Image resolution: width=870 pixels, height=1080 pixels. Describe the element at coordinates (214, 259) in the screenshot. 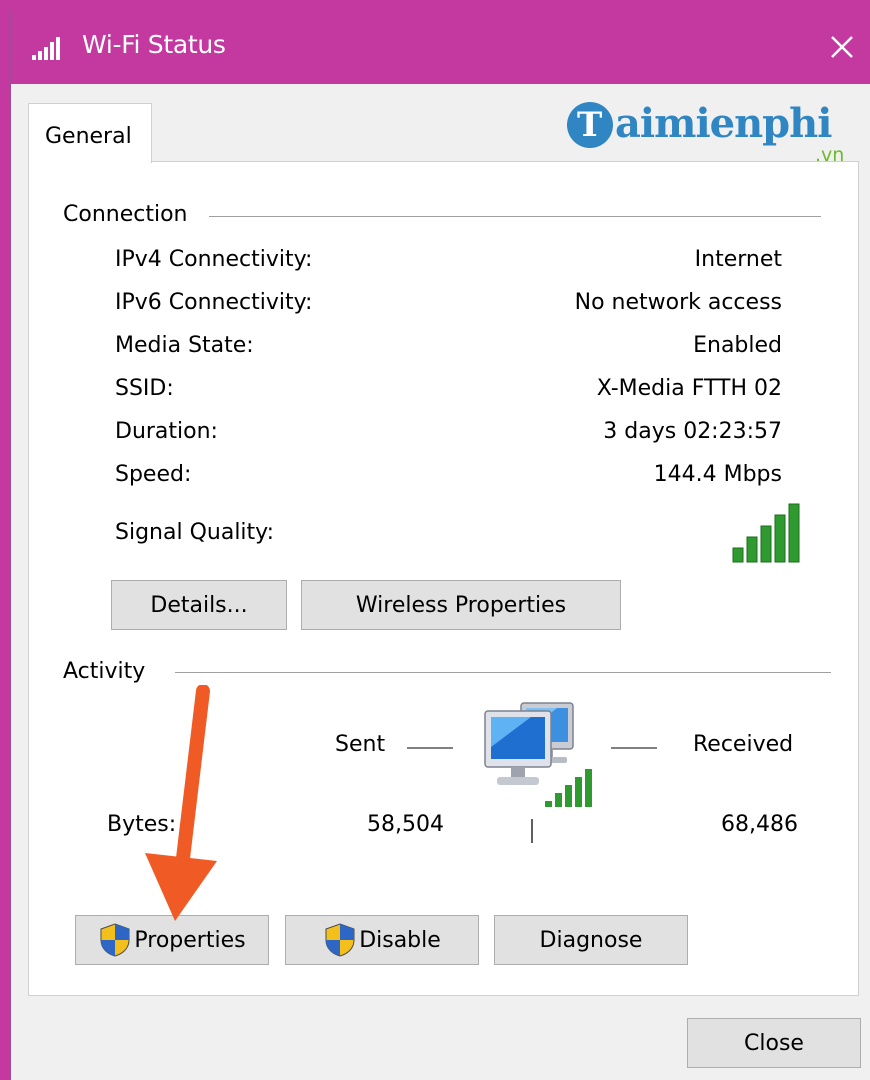

I see `ipv4-label: IPv4 Connectivity:` at that location.